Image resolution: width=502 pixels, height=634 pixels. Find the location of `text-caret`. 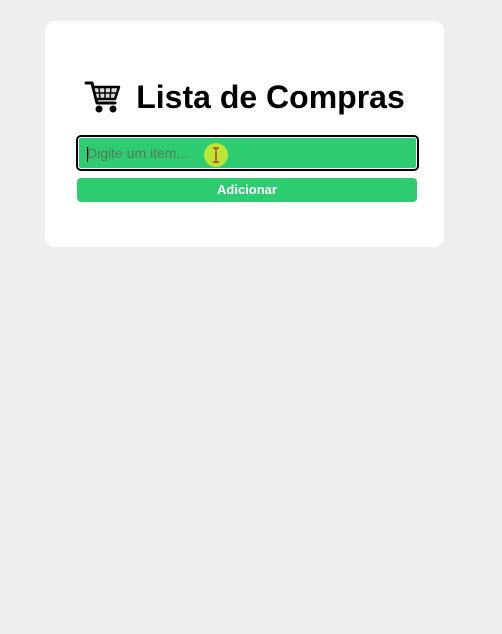

text-caret is located at coordinates (87, 154).